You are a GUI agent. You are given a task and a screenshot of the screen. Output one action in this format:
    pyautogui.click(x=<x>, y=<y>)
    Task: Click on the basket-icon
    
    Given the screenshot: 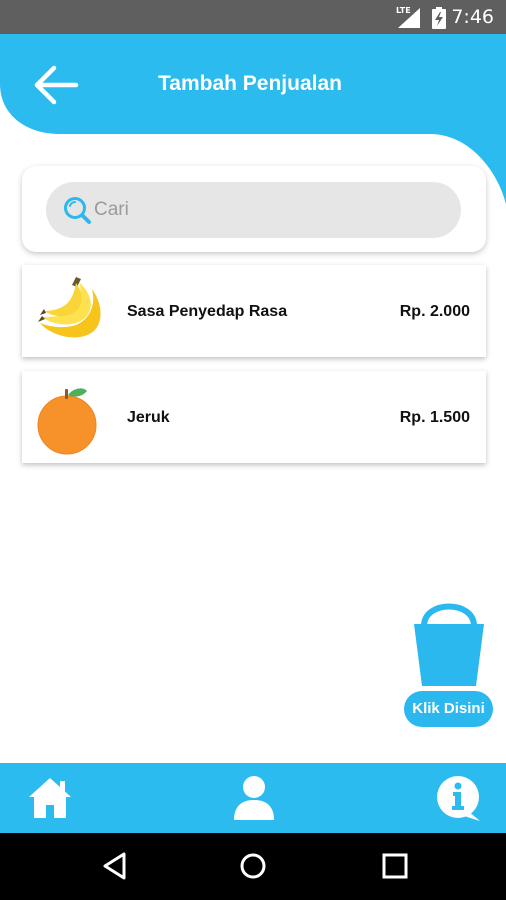 What is the action you would take?
    pyautogui.click(x=449, y=644)
    